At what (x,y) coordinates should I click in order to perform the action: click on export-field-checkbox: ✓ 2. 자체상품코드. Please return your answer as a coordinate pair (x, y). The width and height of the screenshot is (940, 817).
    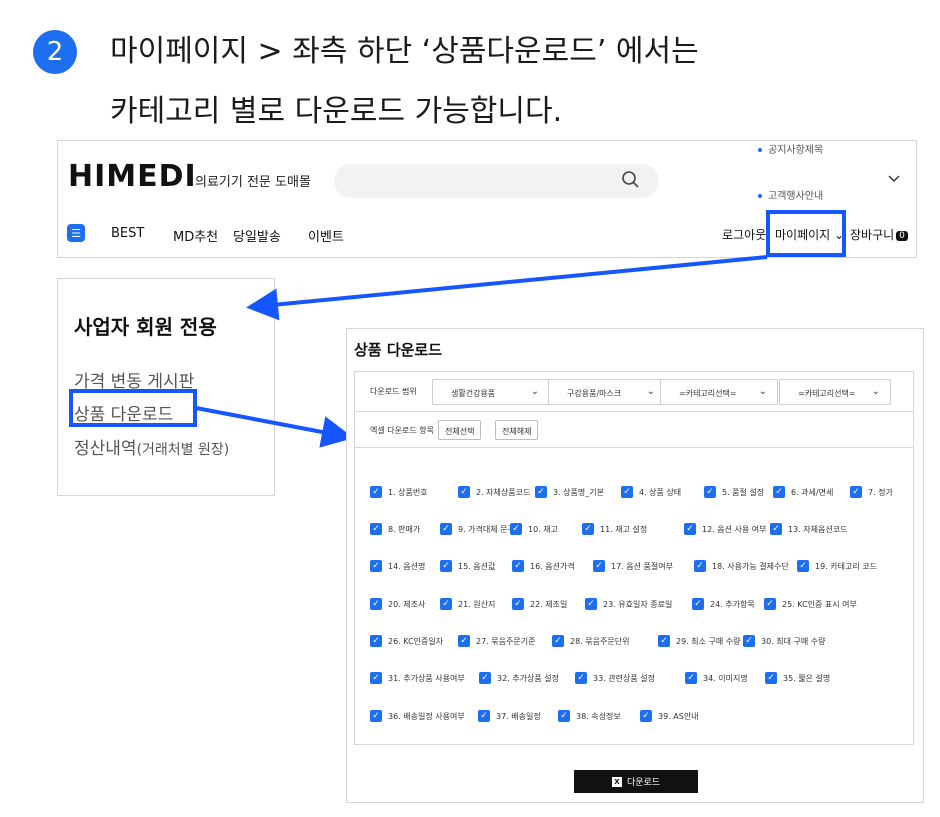
    Looking at the image, I should click on (494, 492).